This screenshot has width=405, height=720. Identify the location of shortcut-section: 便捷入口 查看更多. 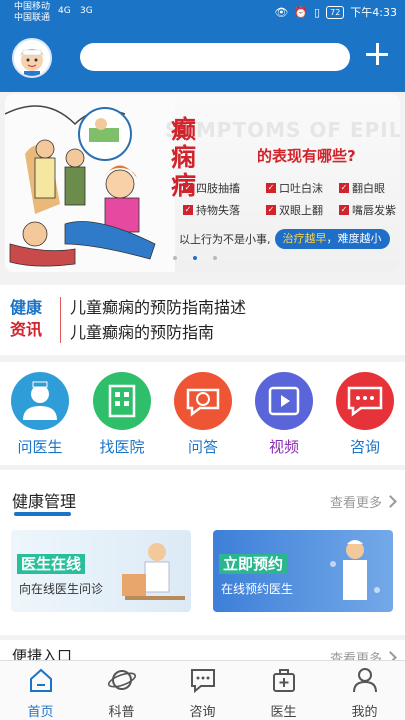
(202, 650).